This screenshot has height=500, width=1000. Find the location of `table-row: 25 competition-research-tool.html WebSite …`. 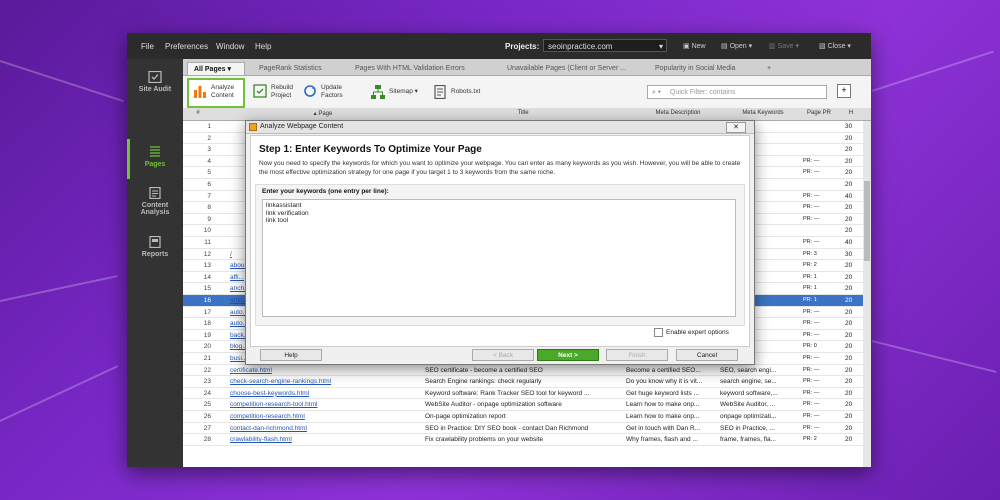

table-row: 25 competition-research-tool.html WebSite … is located at coordinates (527, 405).